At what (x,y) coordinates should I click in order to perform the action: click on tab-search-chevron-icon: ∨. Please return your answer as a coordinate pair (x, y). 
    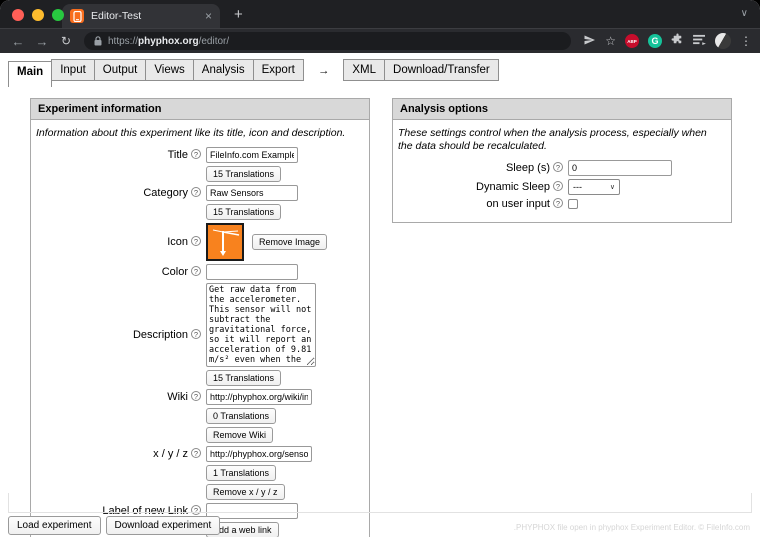
    Looking at the image, I should click on (744, 13).